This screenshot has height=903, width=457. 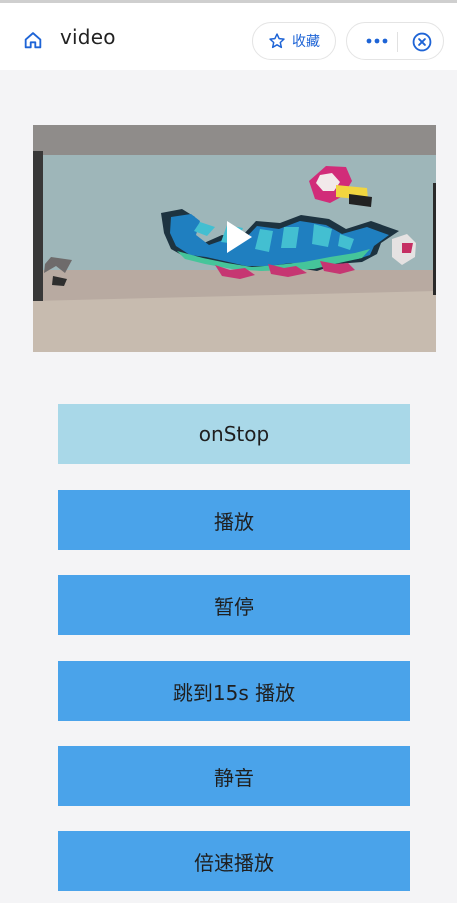 I want to click on pause-button: 暂停, so click(x=234, y=605).